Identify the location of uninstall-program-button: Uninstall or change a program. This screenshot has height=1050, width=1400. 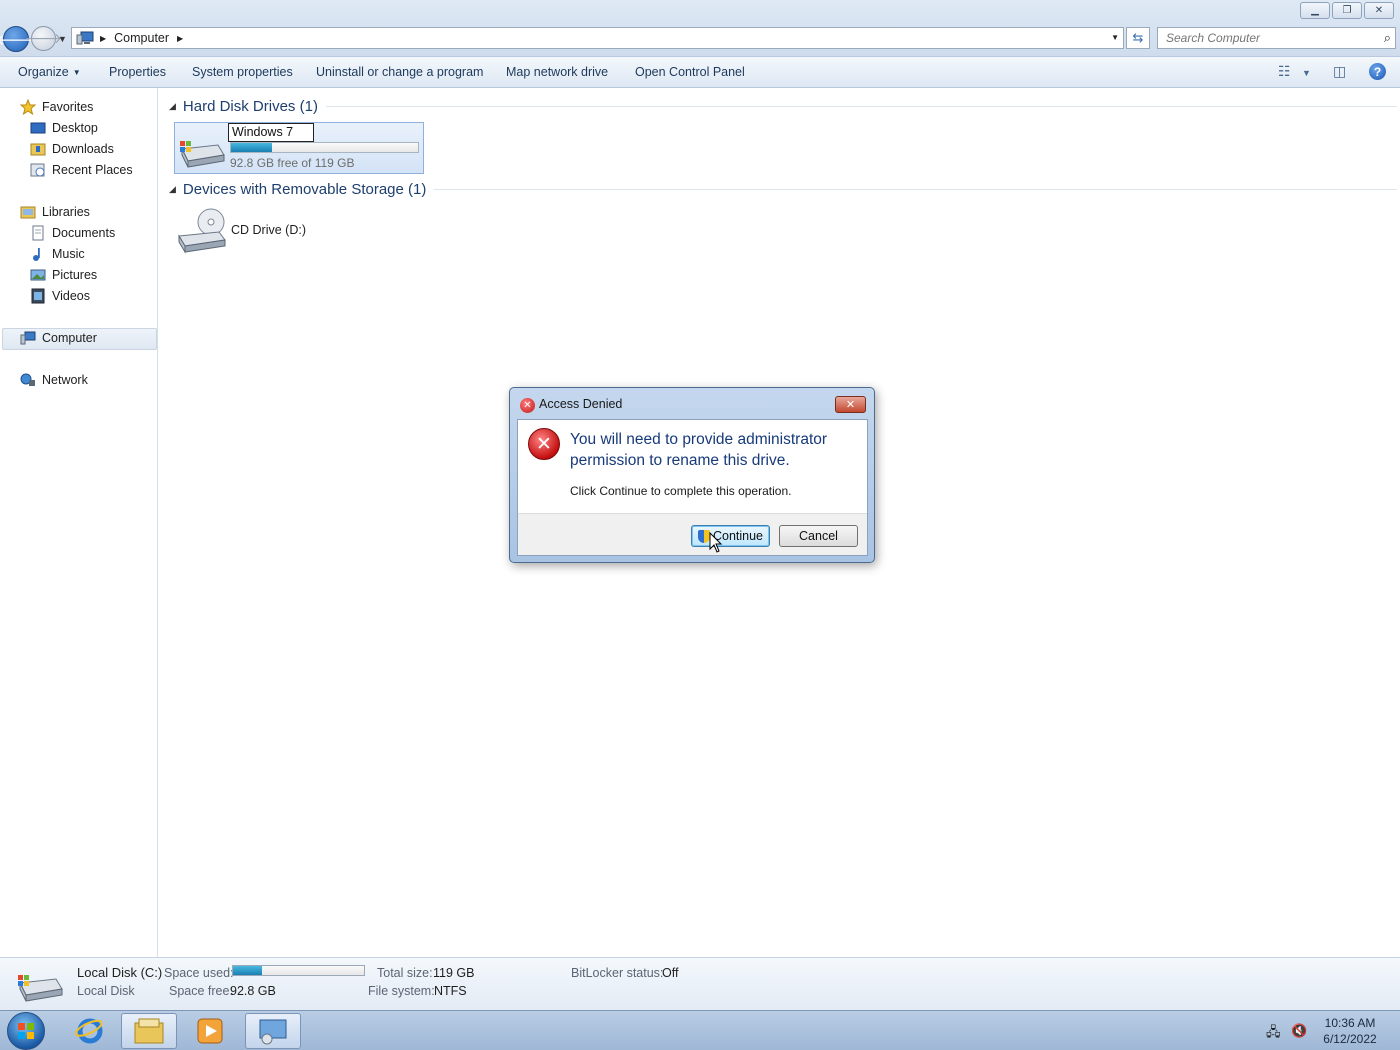
(399, 72).